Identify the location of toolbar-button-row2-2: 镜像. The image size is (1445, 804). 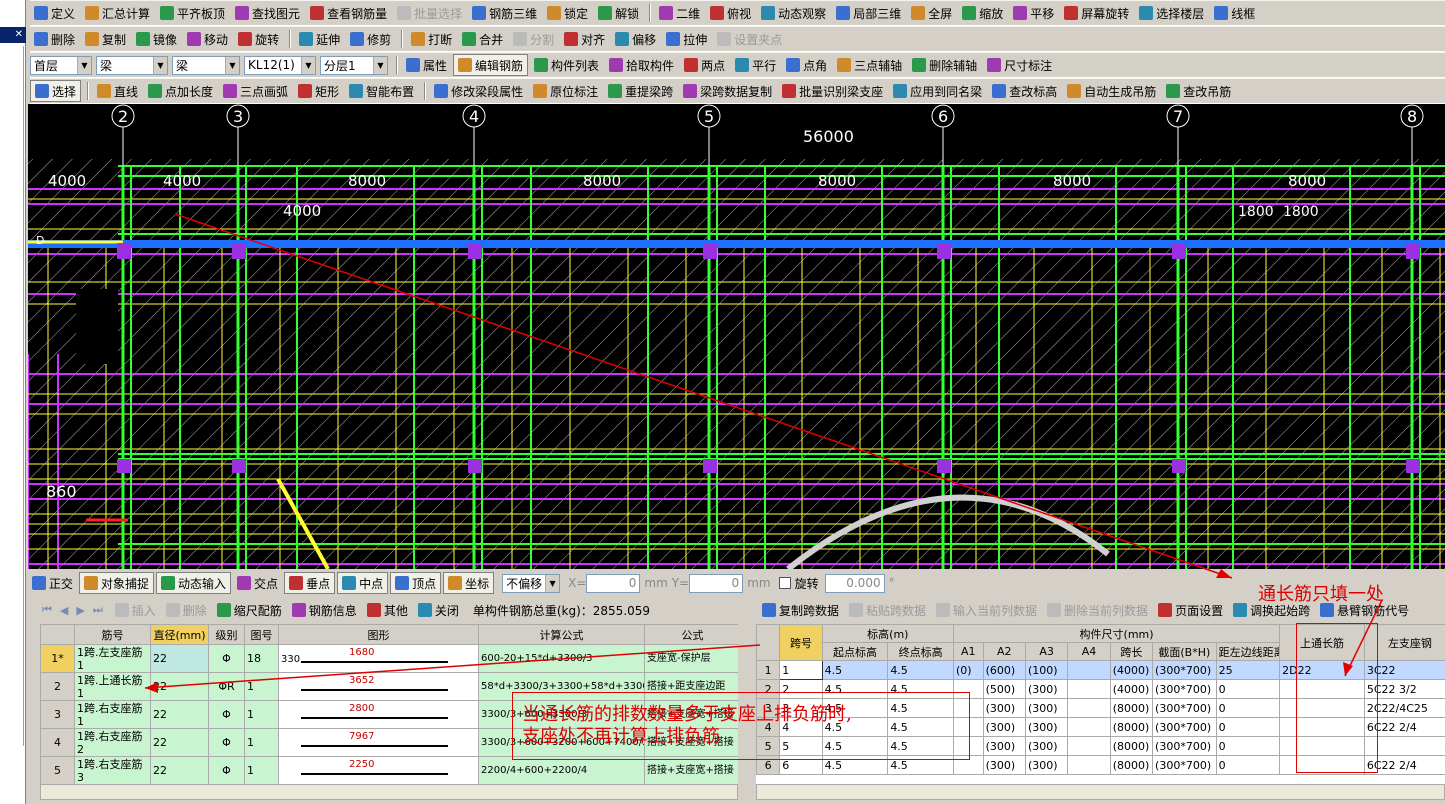
(156, 39).